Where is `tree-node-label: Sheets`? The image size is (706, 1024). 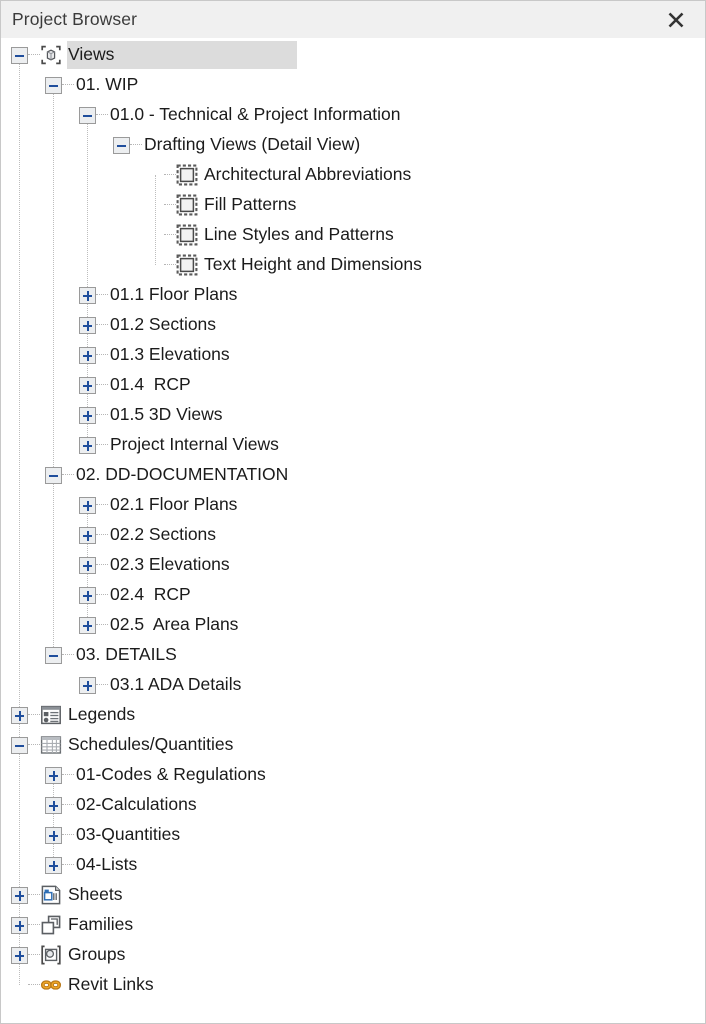
tree-node-label: Sheets is located at coordinates (95, 894).